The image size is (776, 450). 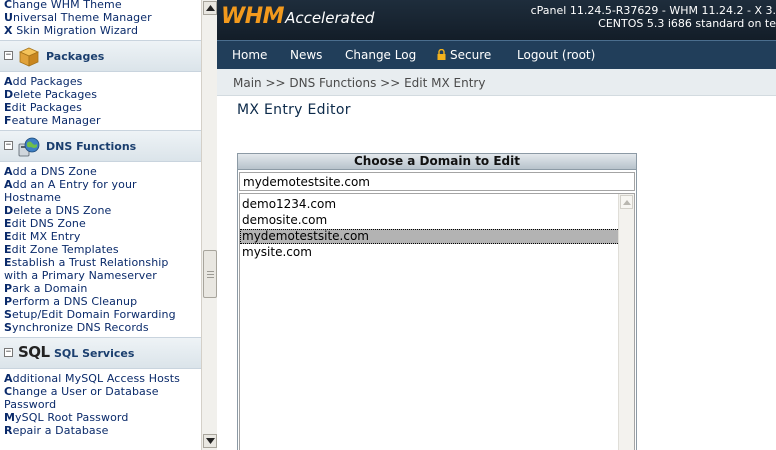 I want to click on nav-news: News, so click(x=306, y=55).